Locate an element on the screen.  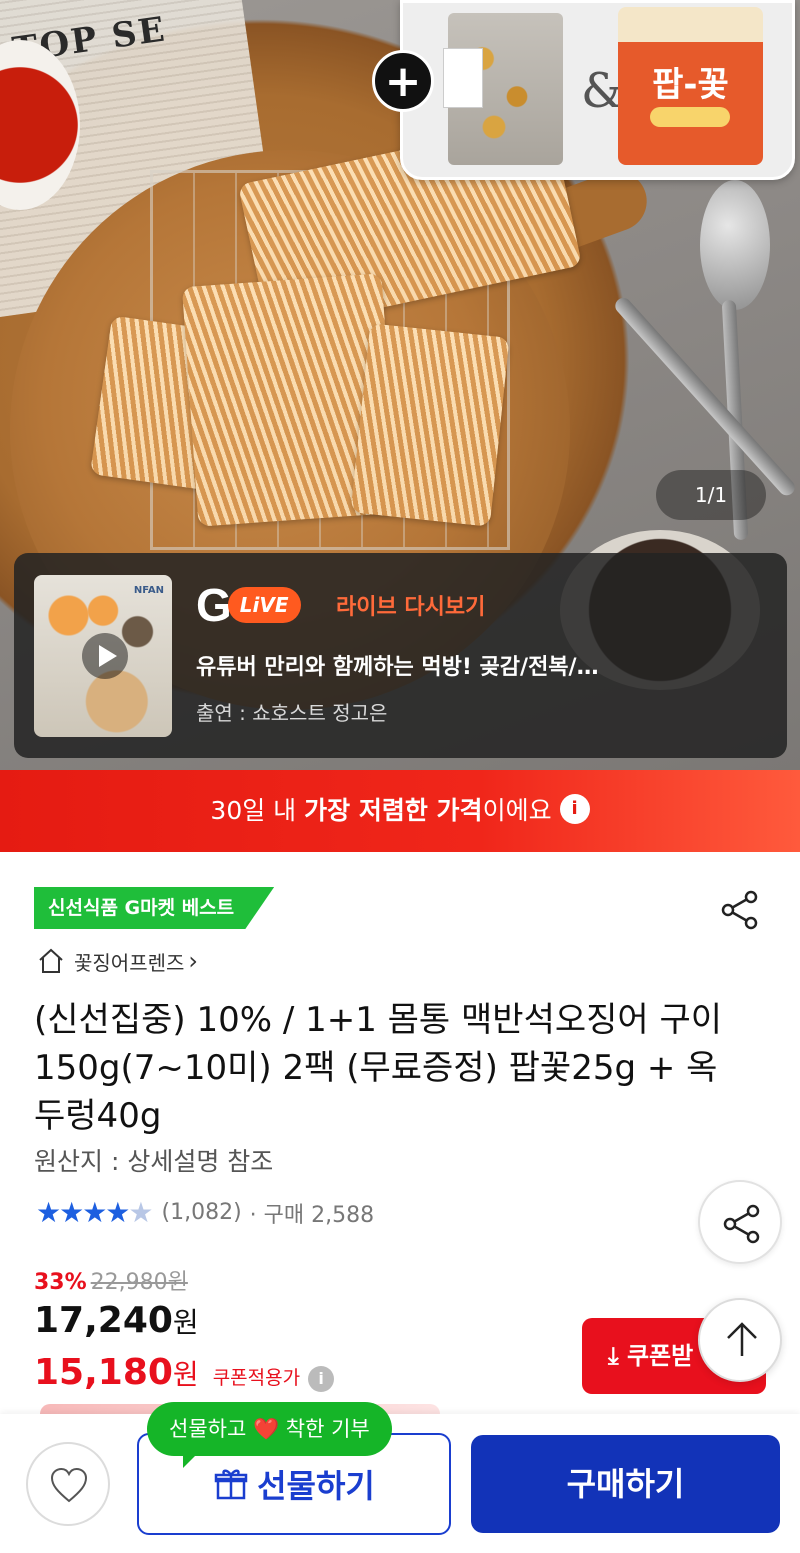
promo-prefix: 30일 내 is located at coordinates (257, 810).